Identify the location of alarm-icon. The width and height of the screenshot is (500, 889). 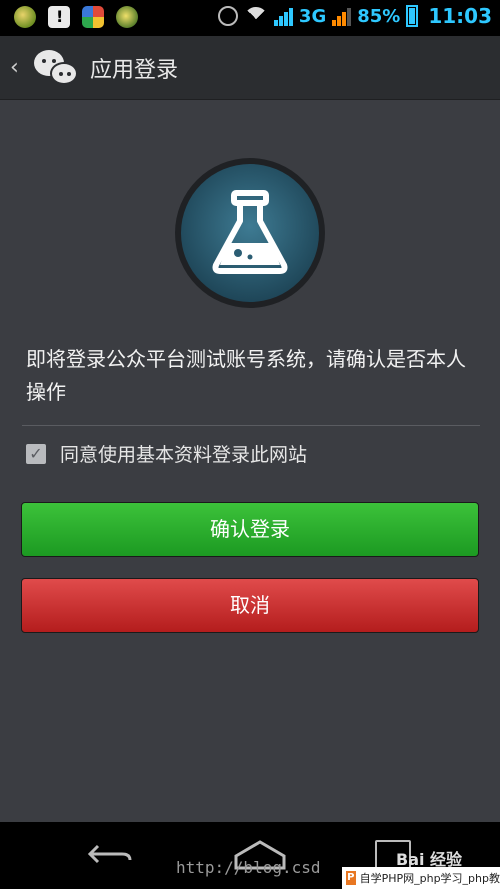
(227, 16).